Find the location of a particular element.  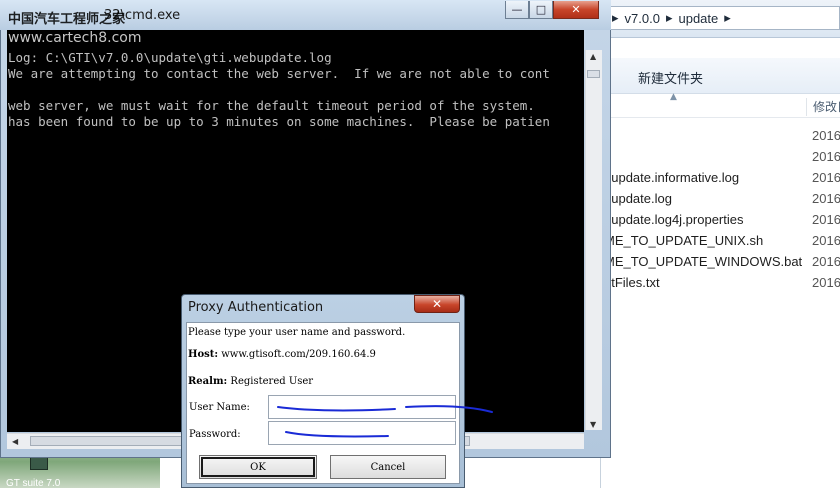

column-header-modified: 修改日 is located at coordinates (823, 107).